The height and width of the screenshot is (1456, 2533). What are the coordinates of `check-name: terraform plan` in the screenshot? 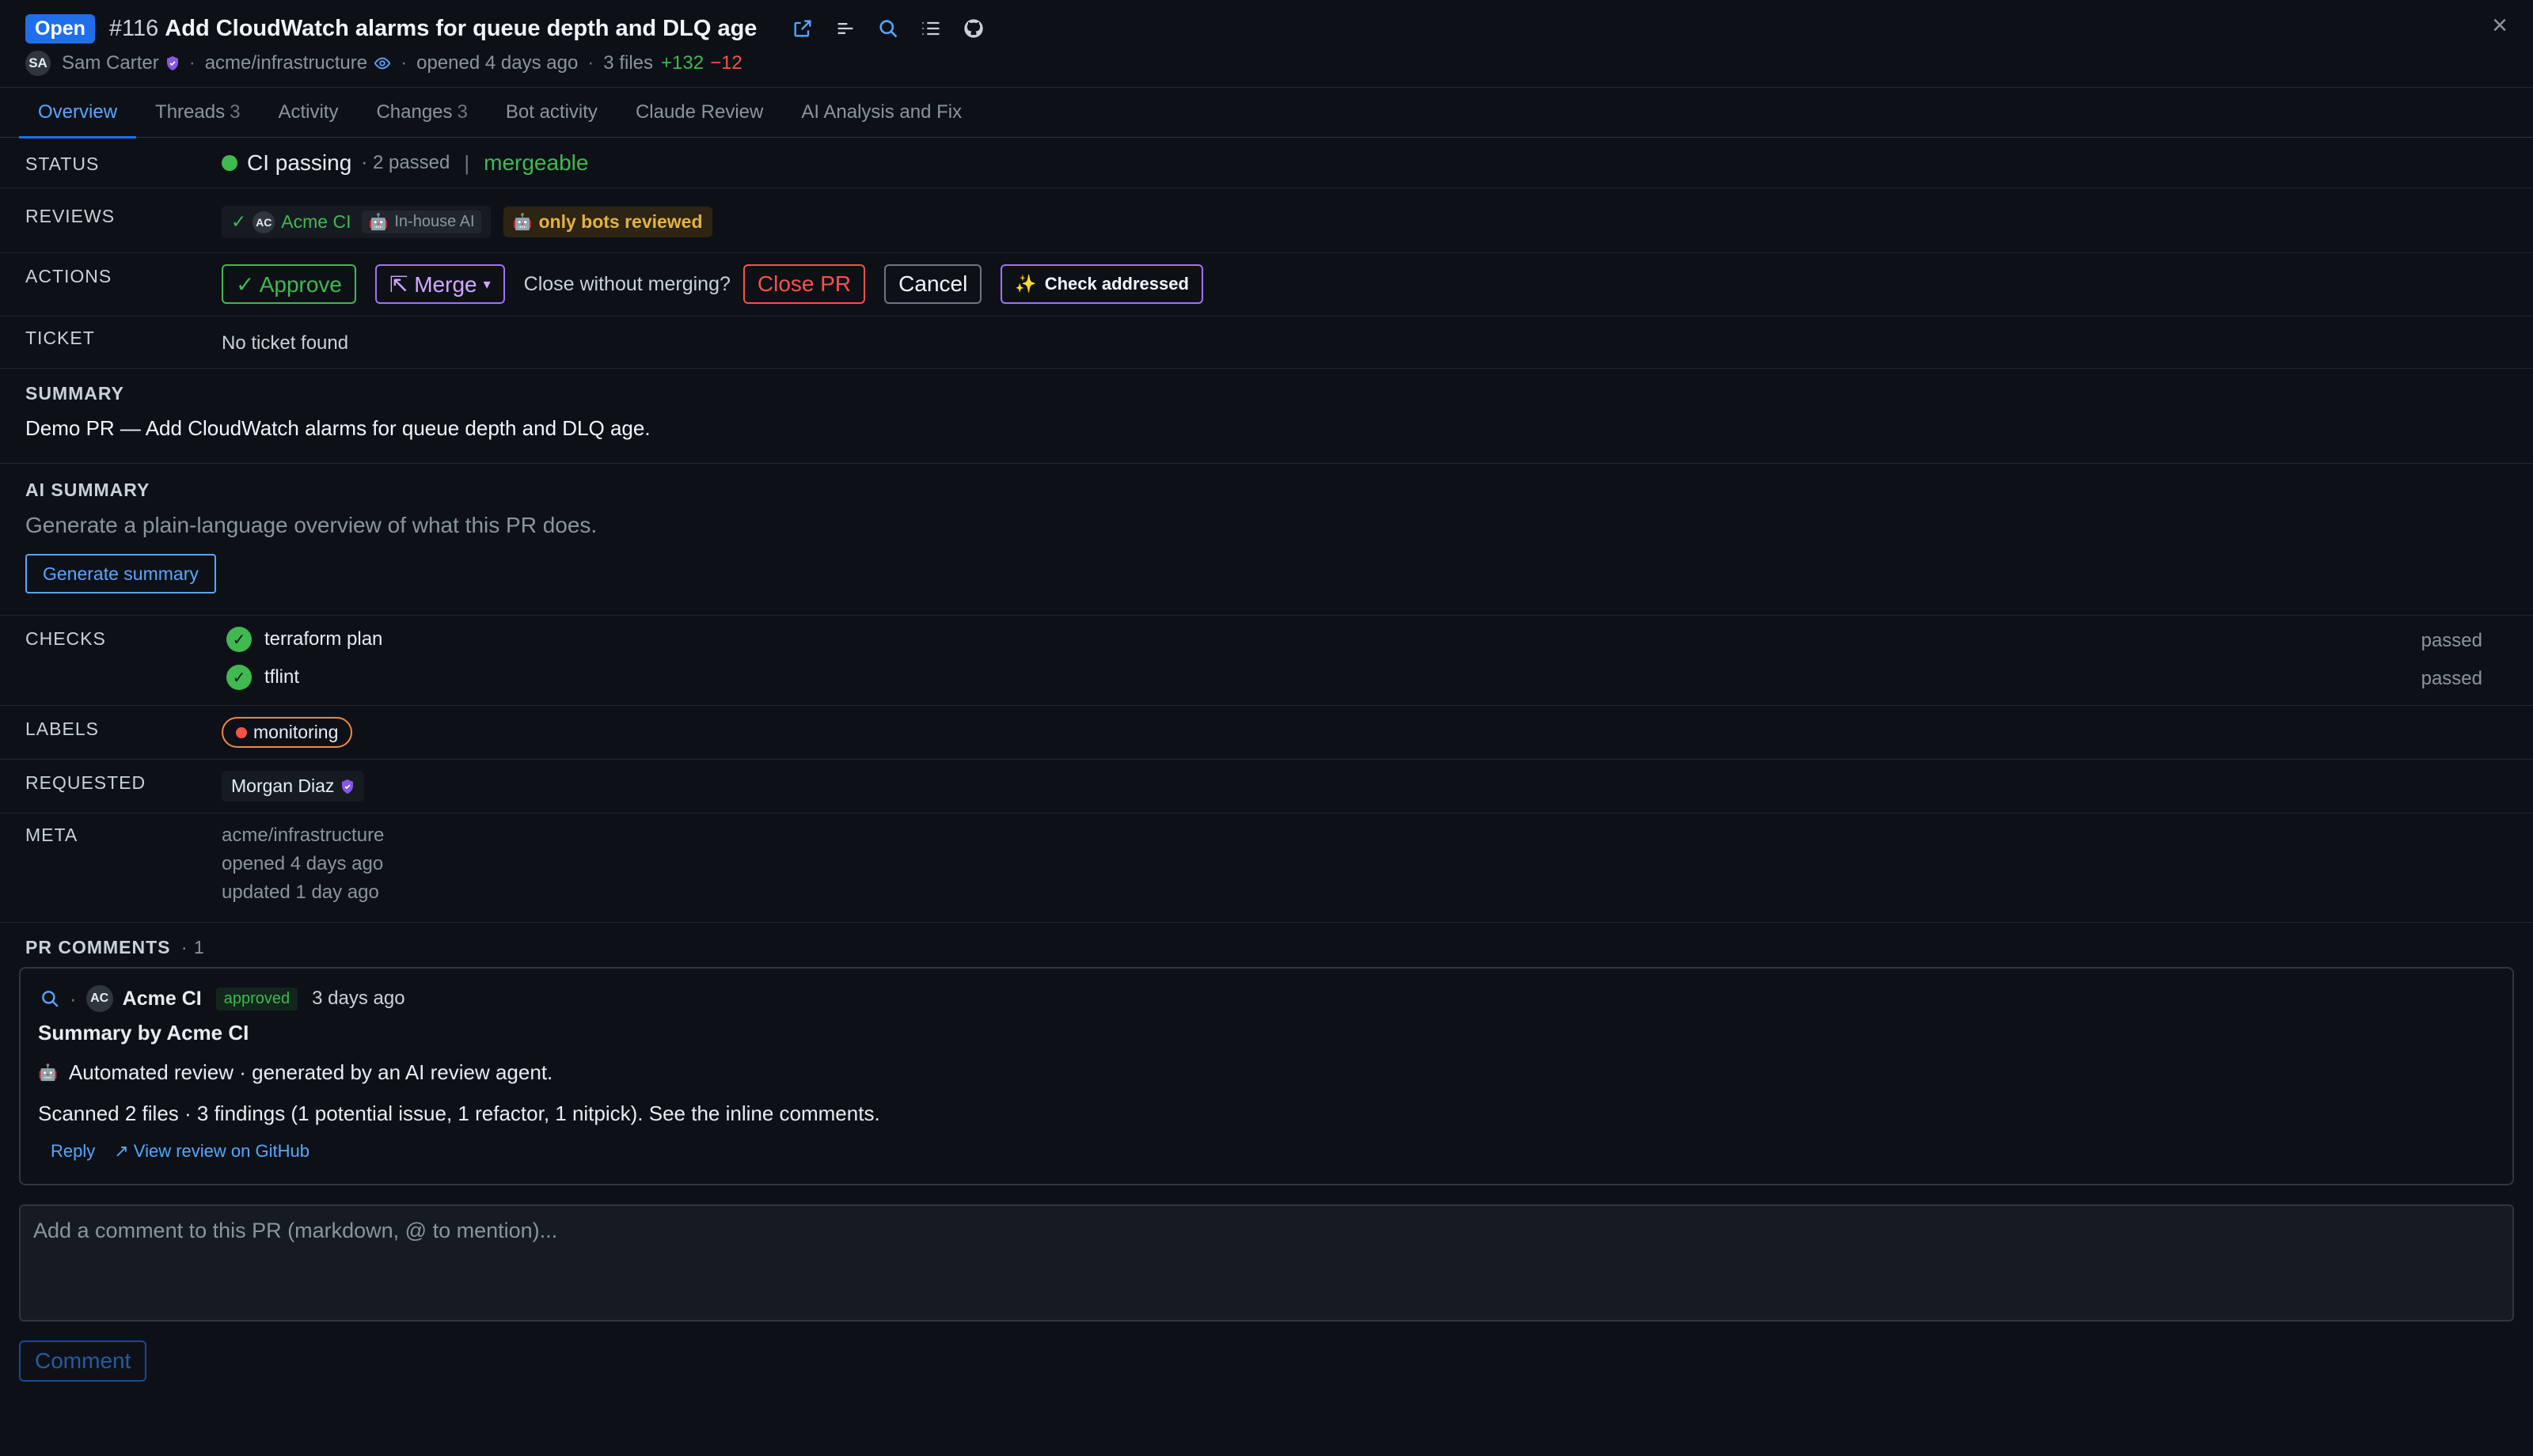 It's located at (323, 639).